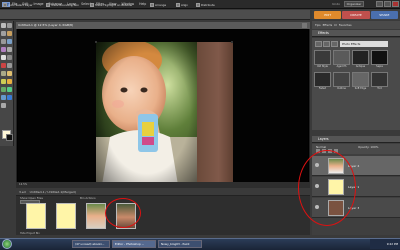  What do you see at coordinates (336, 4) in the screenshot?
I see `undo-button: Undo` at bounding box center [336, 4].